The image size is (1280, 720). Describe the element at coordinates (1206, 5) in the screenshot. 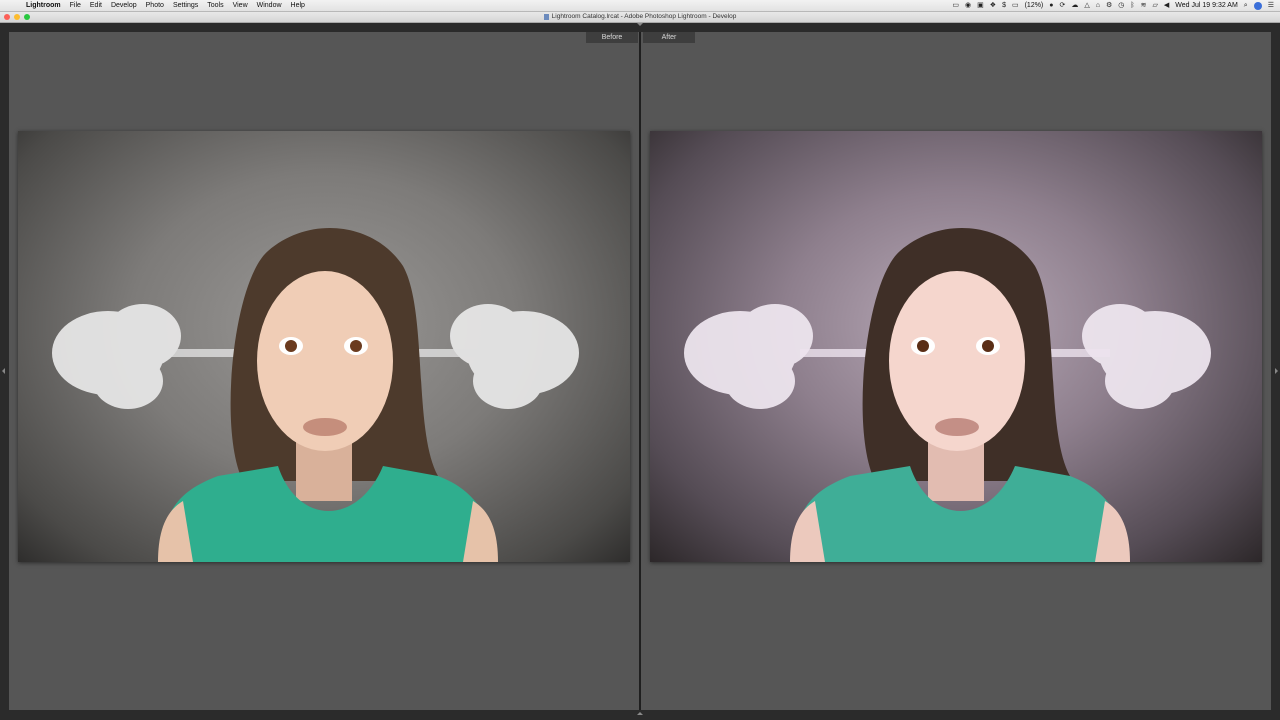

I see `clock: Wed Jul 19 9:32 AM` at that location.